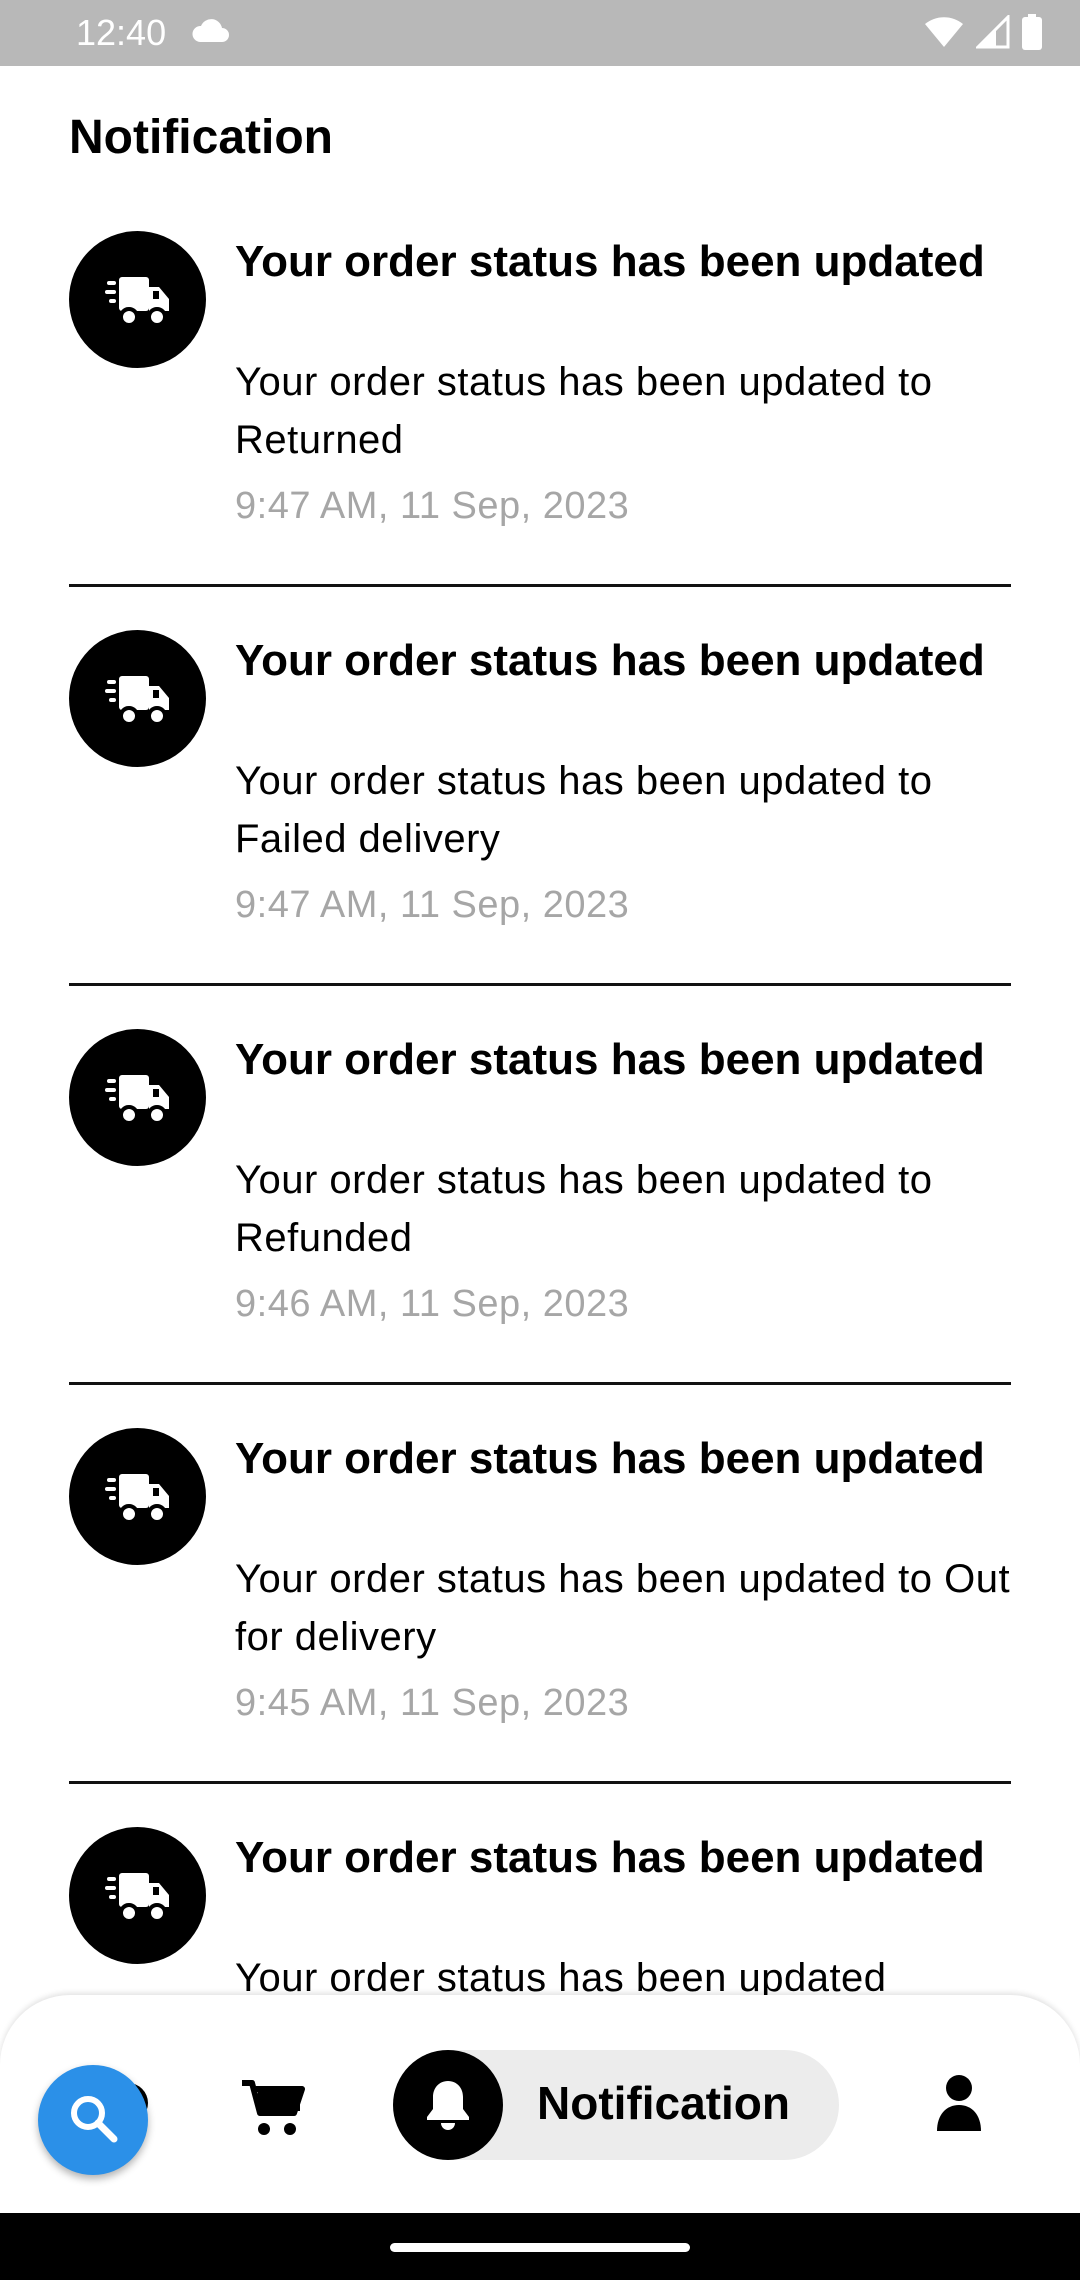  I want to click on page-title: Notification, so click(201, 137).